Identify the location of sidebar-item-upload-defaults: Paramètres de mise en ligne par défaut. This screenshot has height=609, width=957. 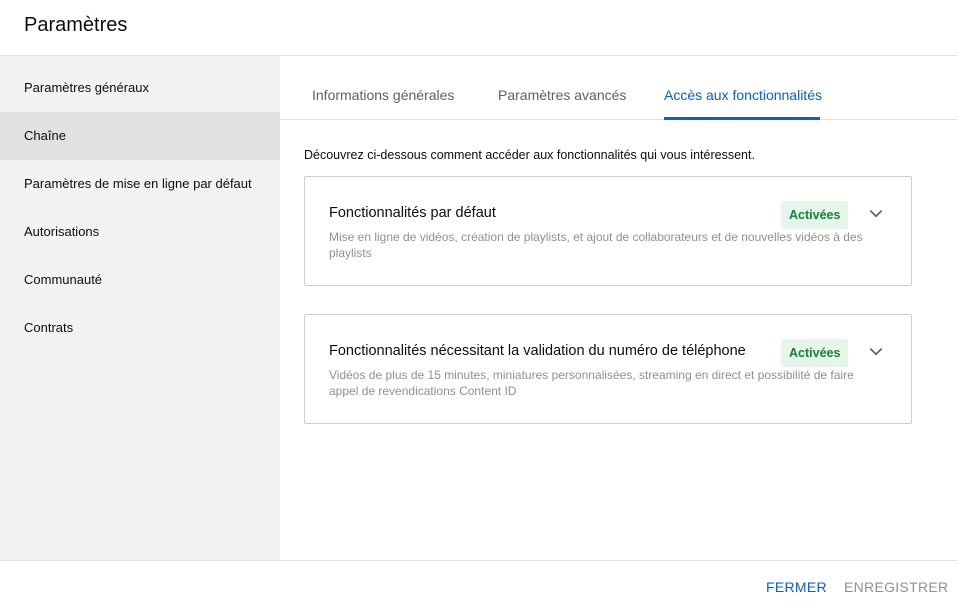
(140, 184).